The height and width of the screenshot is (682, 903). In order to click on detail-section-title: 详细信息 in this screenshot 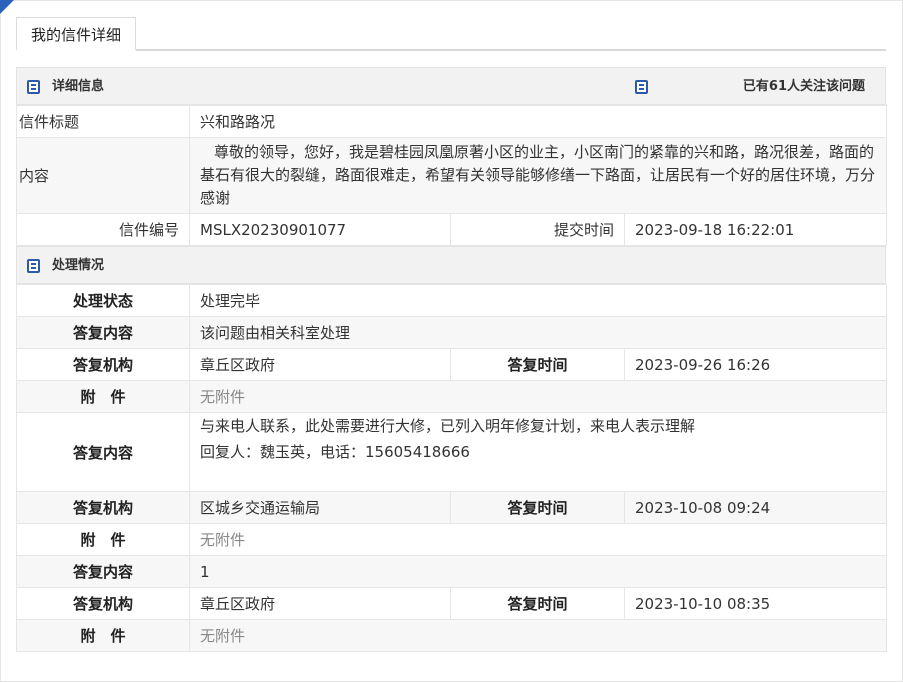, I will do `click(78, 86)`.